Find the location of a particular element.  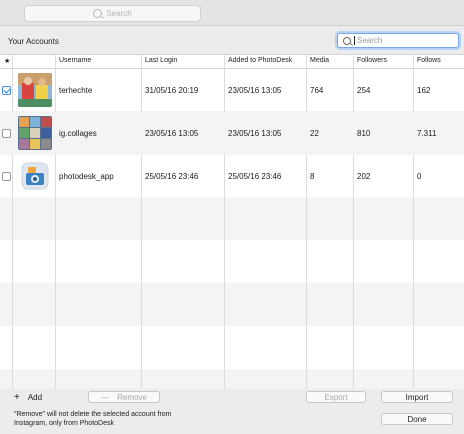

followers-count: 254 is located at coordinates (364, 90).